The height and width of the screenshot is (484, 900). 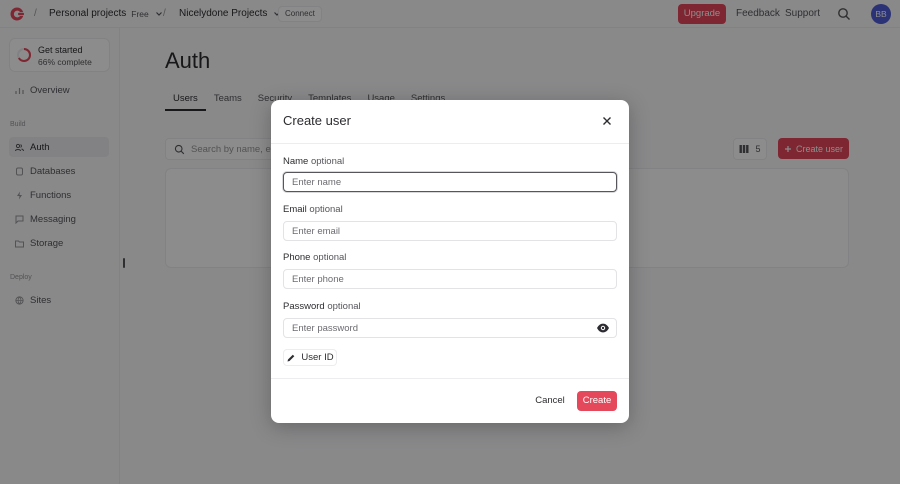 What do you see at coordinates (450, 279) in the screenshot?
I see `phone-field` at bounding box center [450, 279].